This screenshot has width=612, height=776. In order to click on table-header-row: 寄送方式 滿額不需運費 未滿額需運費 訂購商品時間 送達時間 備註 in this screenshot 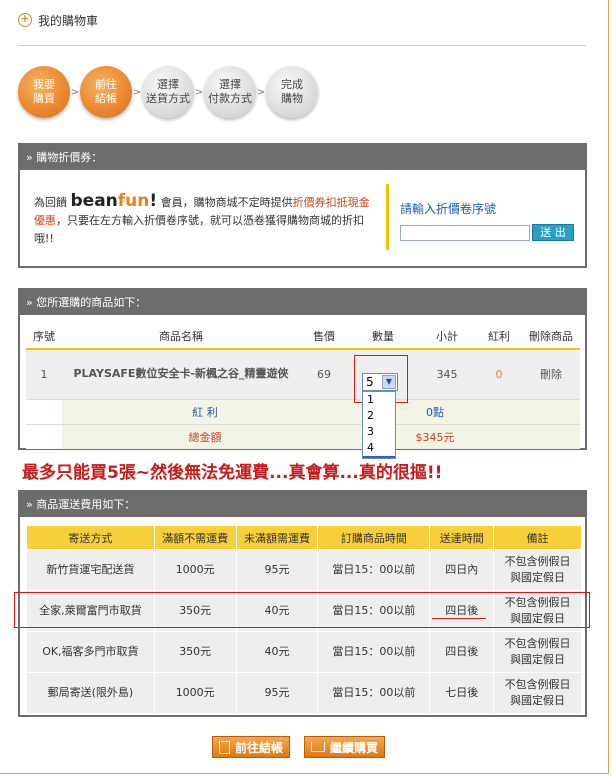, I will do `click(304, 537)`.